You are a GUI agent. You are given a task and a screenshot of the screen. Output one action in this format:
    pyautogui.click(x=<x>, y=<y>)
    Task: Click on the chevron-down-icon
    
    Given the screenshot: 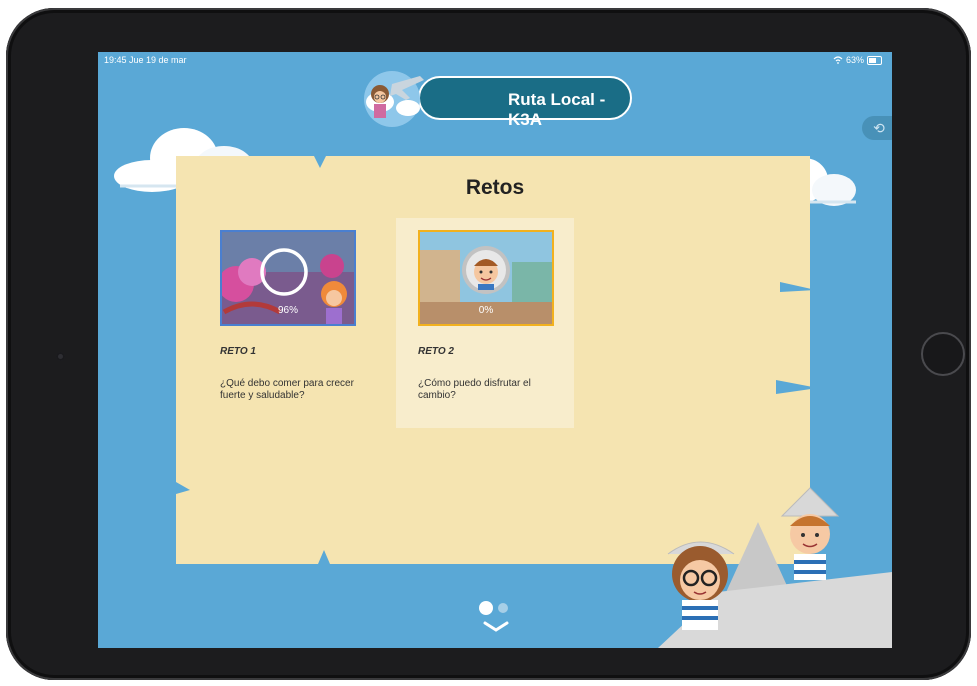 What is the action you would take?
    pyautogui.click(x=496, y=627)
    